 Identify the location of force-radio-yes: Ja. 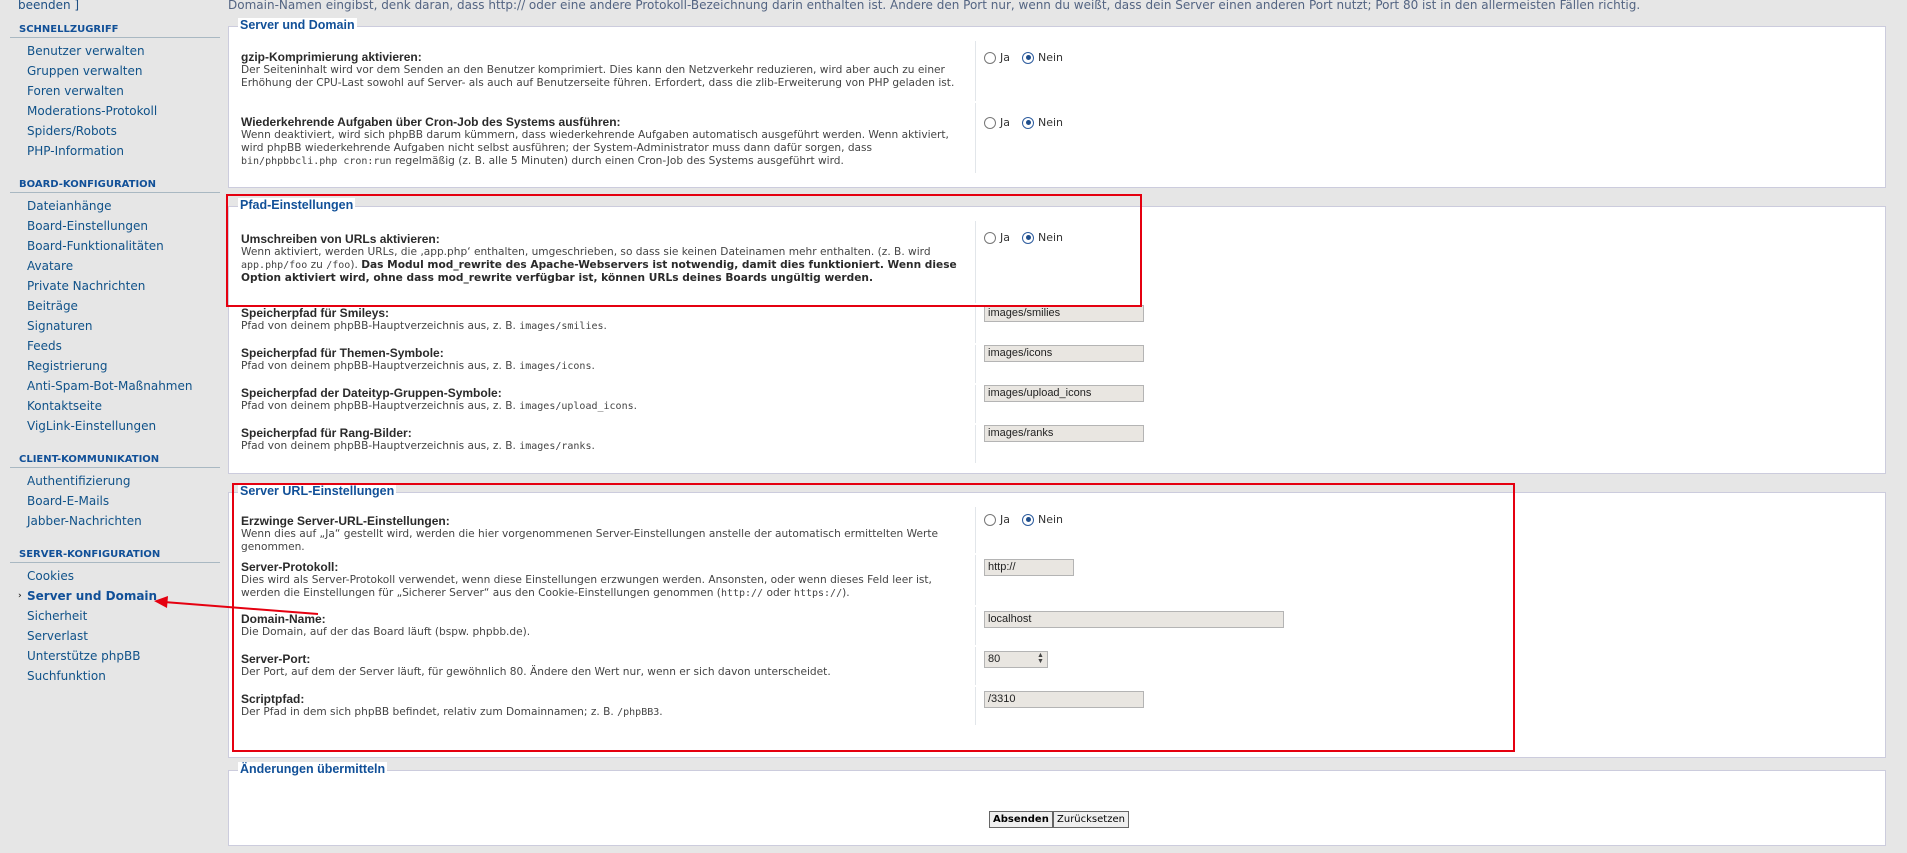
(997, 519).